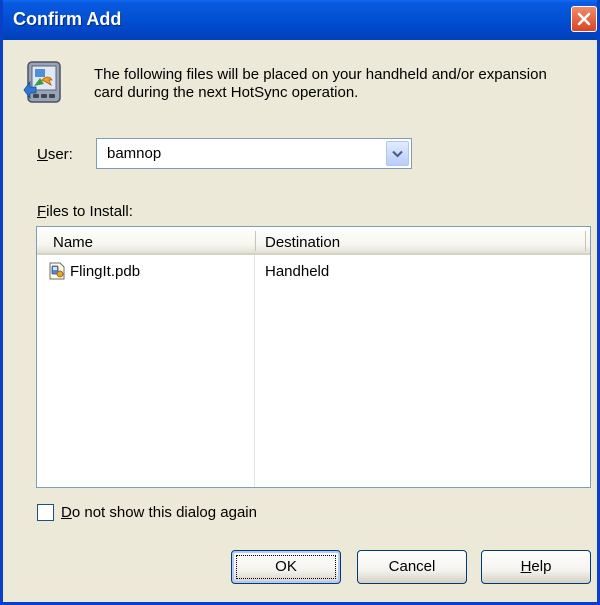 The width and height of the screenshot is (600, 605). What do you see at coordinates (85, 211) in the screenshot?
I see `files-to-install-label: Files to Install:` at bounding box center [85, 211].